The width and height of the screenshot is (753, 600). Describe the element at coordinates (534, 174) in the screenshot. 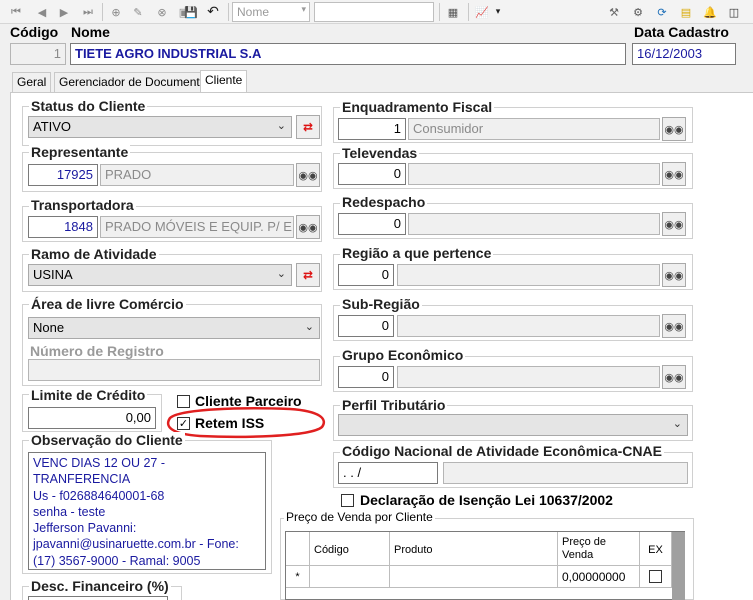

I see `televendas-name` at that location.